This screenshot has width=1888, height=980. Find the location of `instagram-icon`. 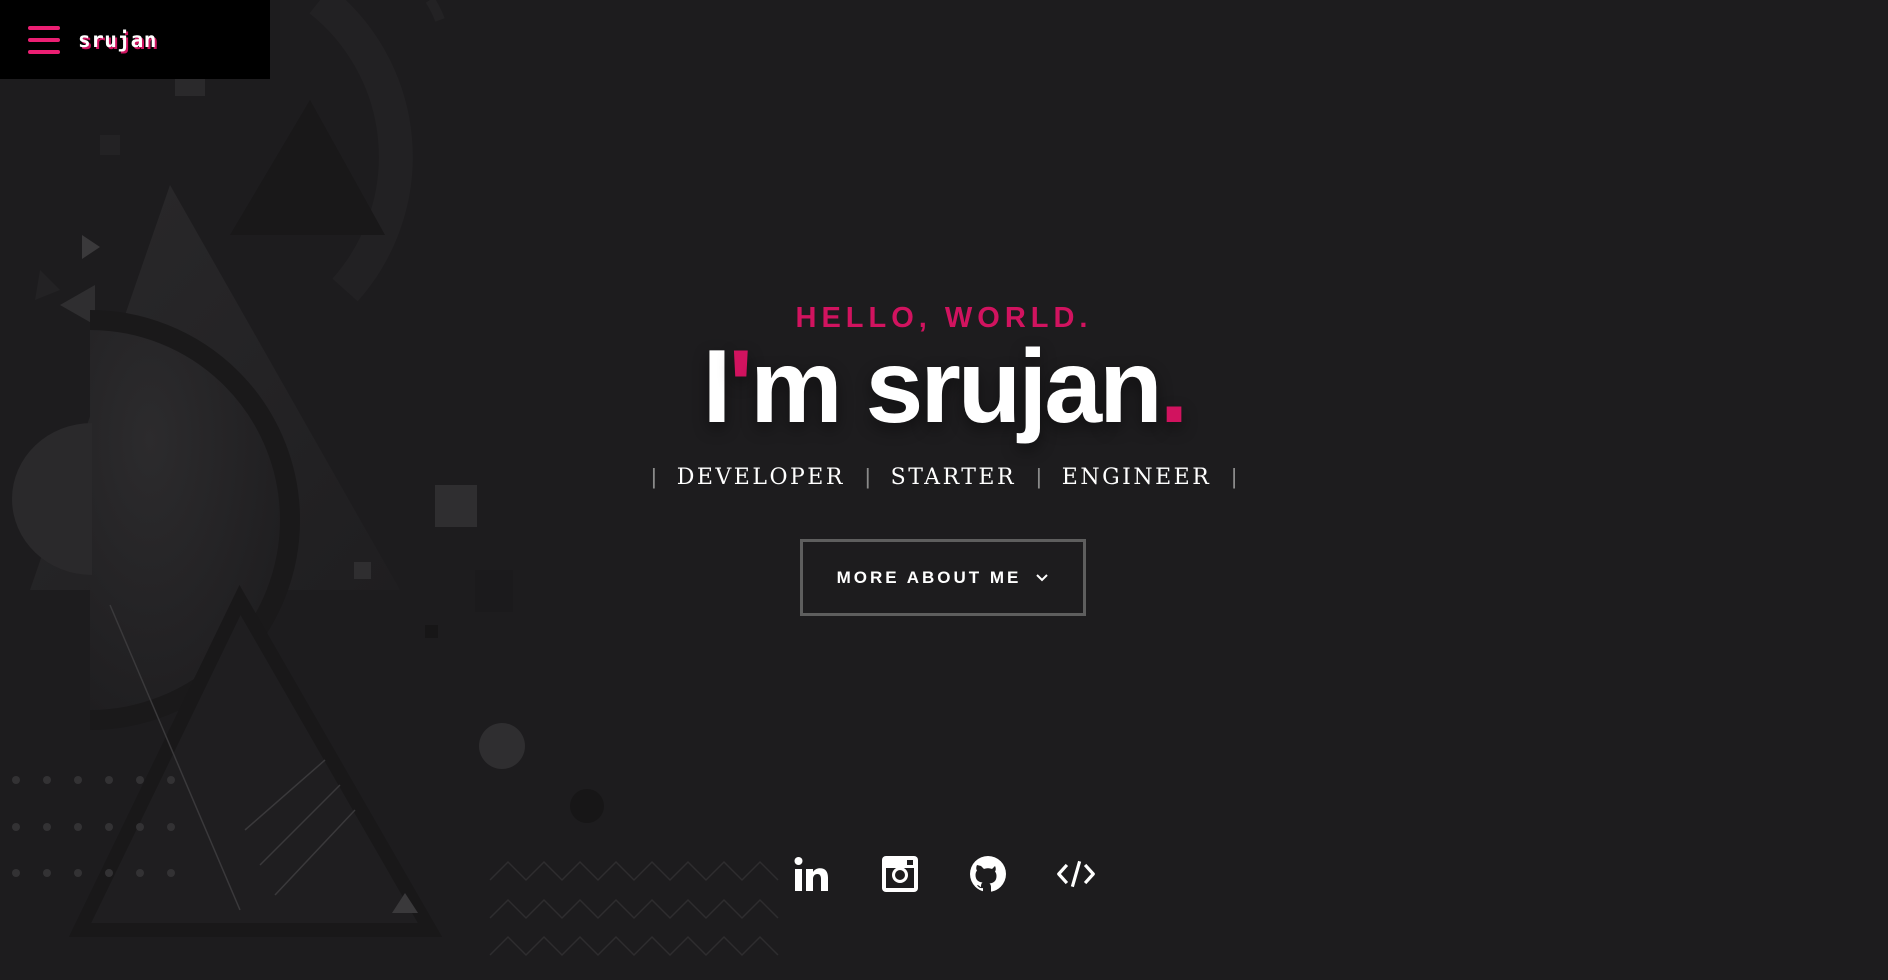

instagram-icon is located at coordinates (900, 874).